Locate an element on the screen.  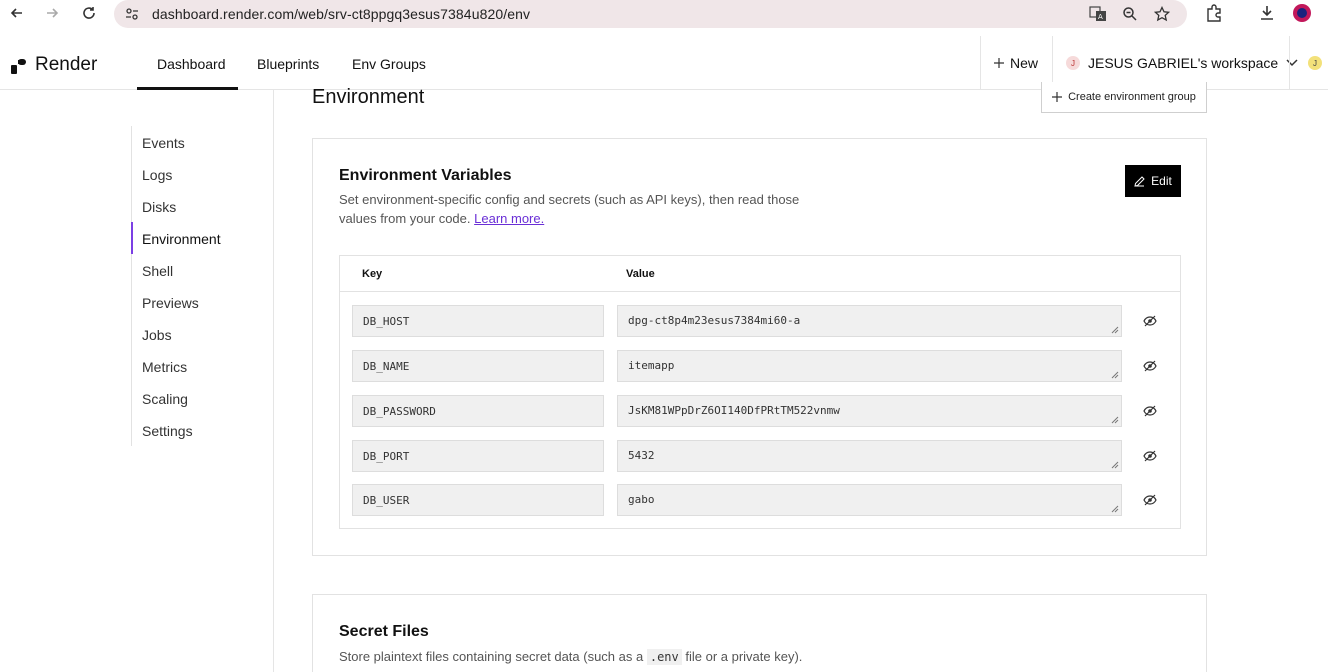
sidebar-item-logs: Logs is located at coordinates (157, 175).